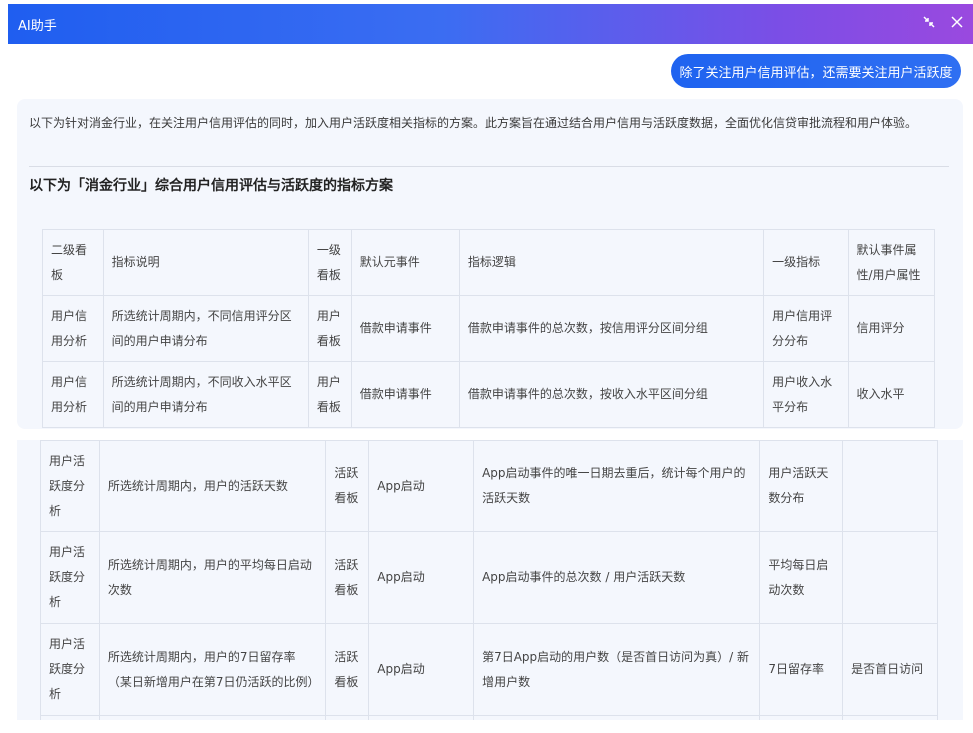 Image resolution: width=973 pixels, height=733 pixels. I want to click on collapse-icon, so click(929, 22).